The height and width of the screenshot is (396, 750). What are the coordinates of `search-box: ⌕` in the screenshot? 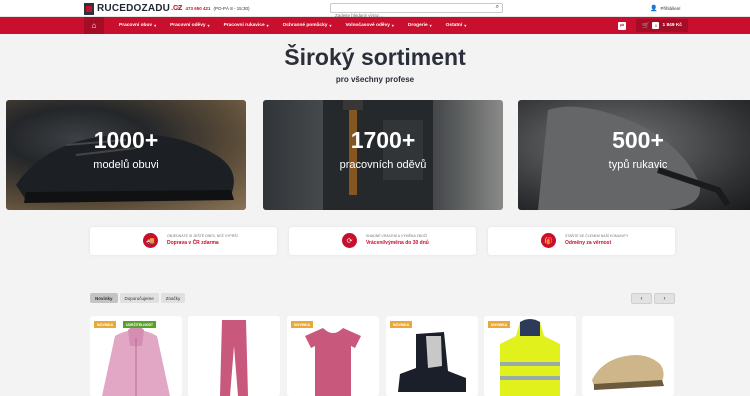 It's located at (416, 11).